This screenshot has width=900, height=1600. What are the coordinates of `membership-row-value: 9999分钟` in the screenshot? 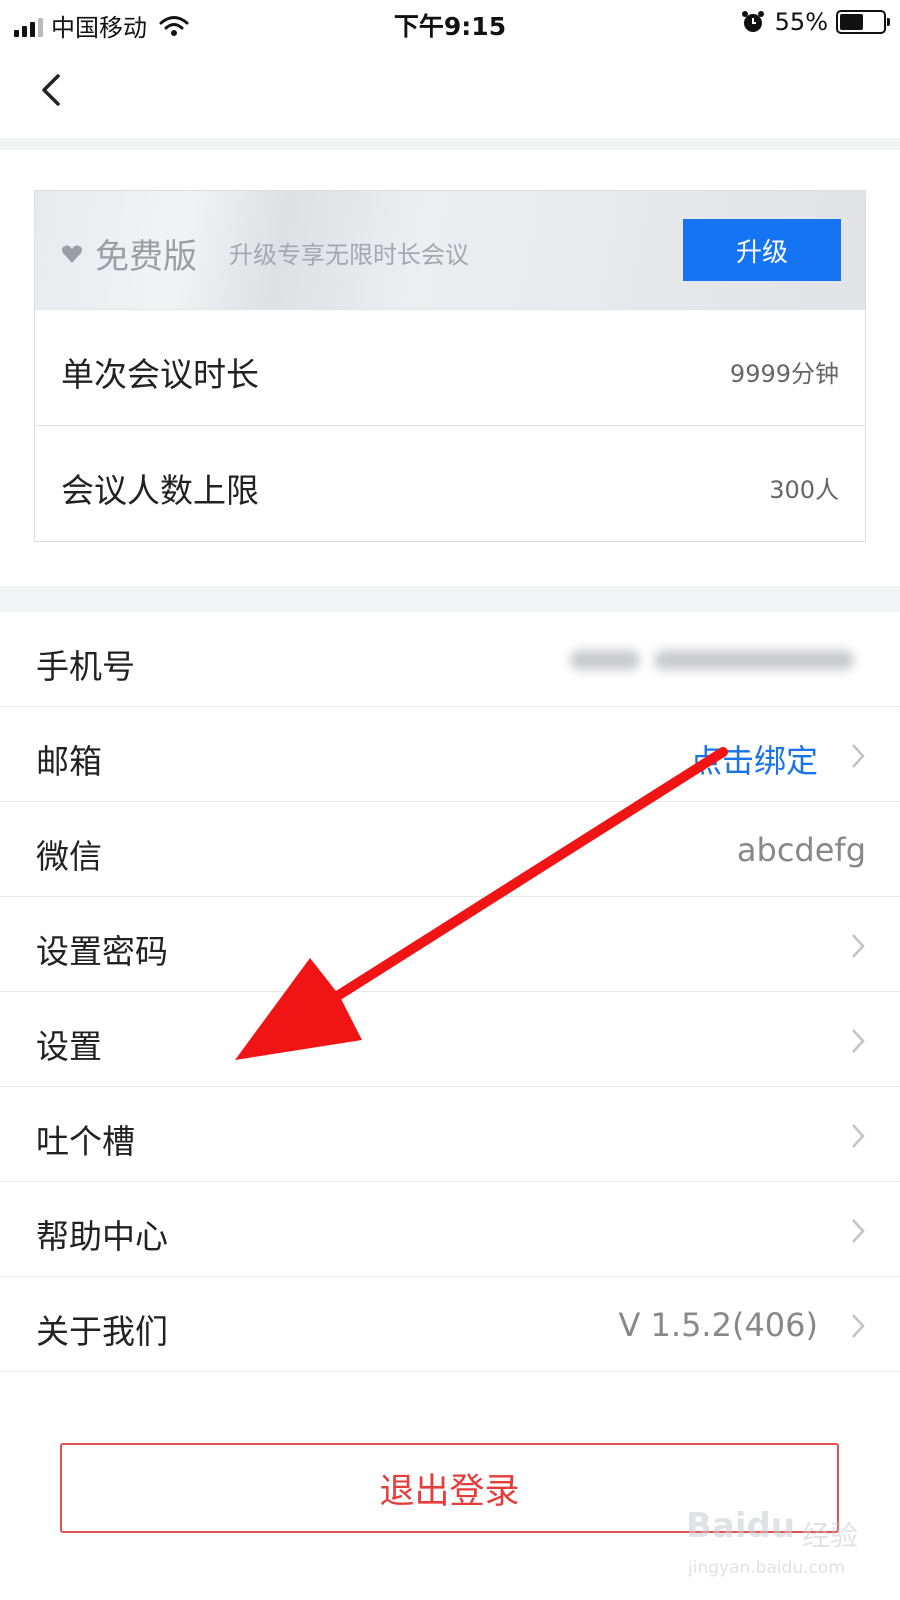 It's located at (784, 374).